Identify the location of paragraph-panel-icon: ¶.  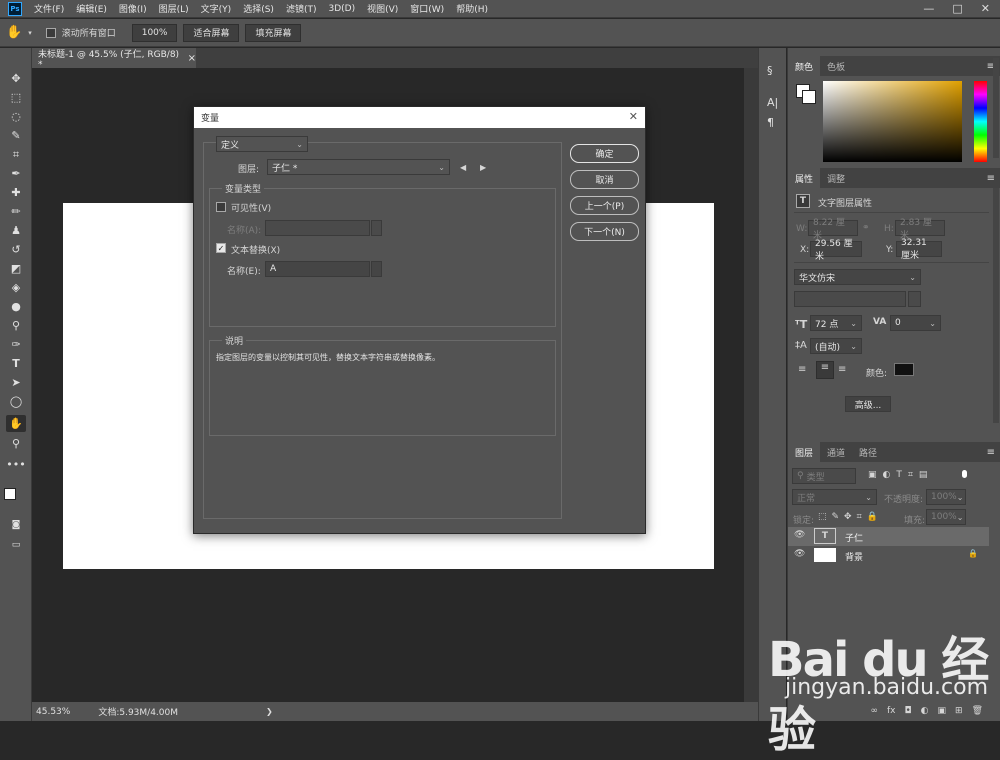
(770, 122).